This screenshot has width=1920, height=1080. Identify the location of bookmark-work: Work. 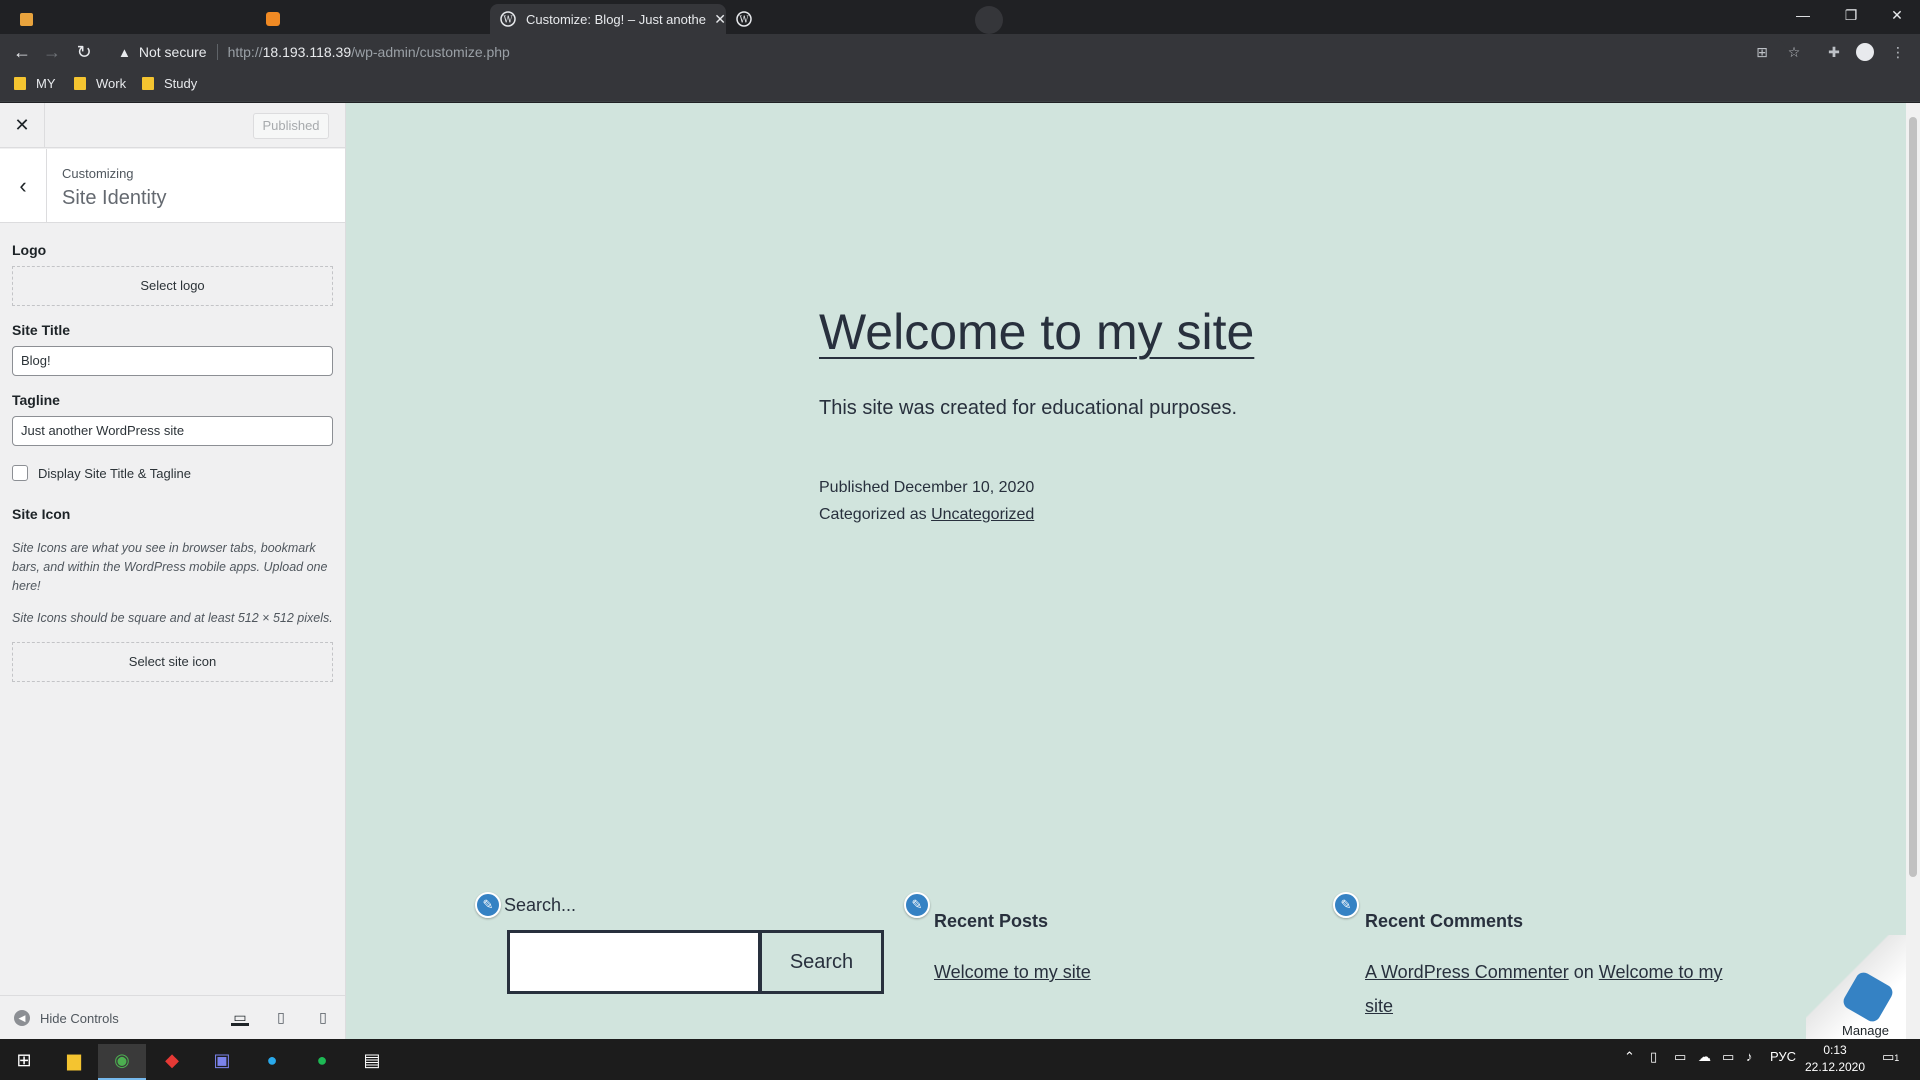
(100, 83).